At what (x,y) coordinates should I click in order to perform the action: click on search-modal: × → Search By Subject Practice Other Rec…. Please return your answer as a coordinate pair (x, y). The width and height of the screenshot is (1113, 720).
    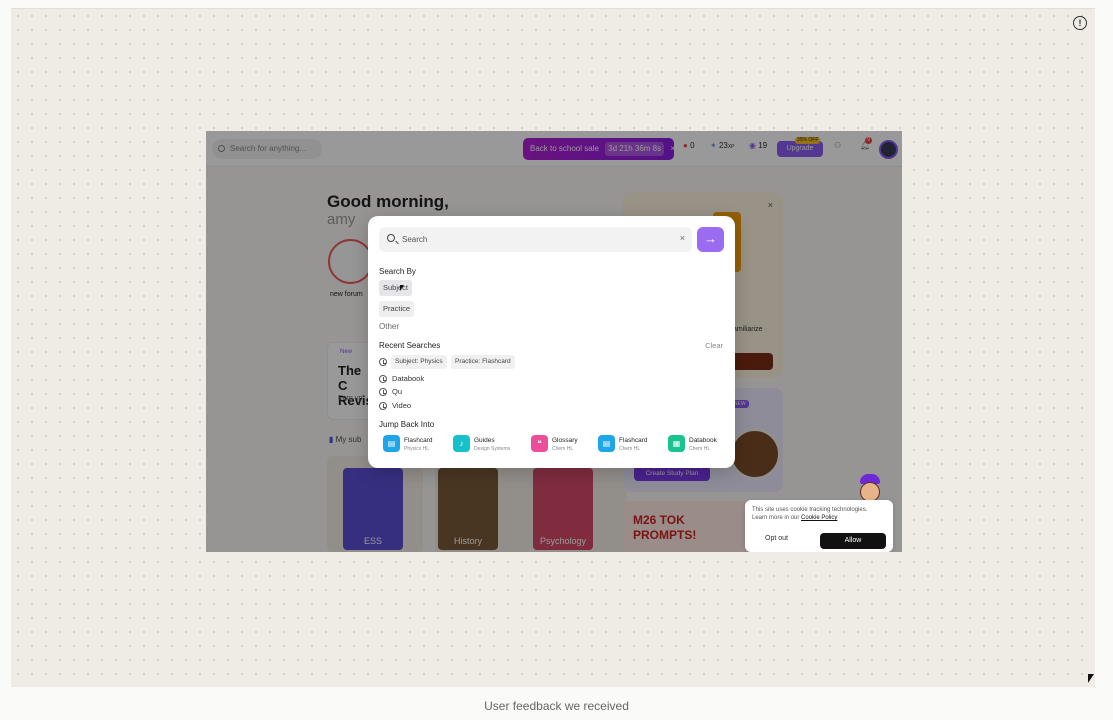
    Looking at the image, I should click on (551, 342).